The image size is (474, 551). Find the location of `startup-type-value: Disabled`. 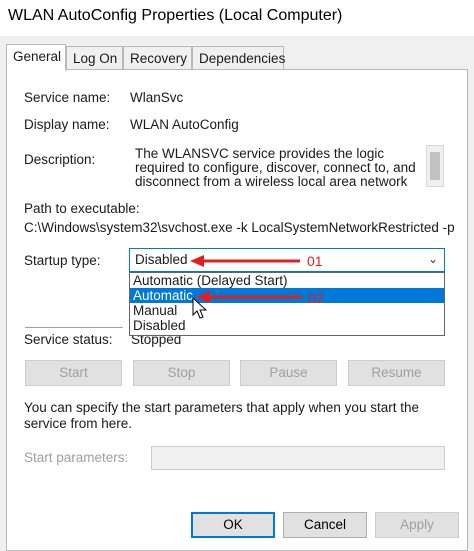

startup-type-value: Disabled is located at coordinates (161, 259).